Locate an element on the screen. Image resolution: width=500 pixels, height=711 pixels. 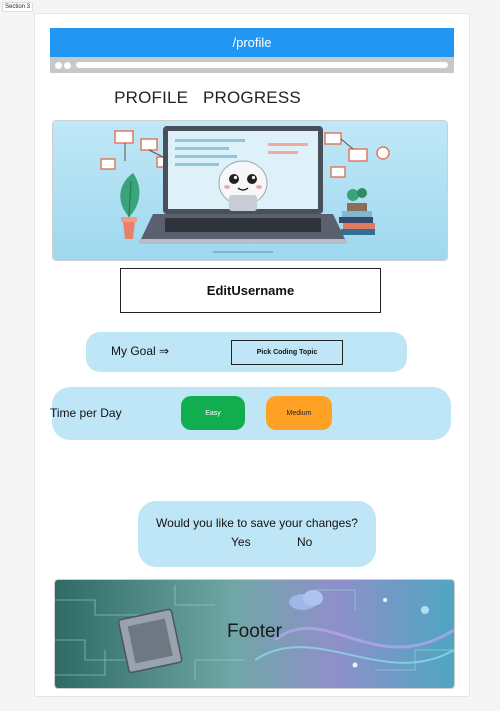
save-question: Would you like to save your changes? is located at coordinates (257, 523).